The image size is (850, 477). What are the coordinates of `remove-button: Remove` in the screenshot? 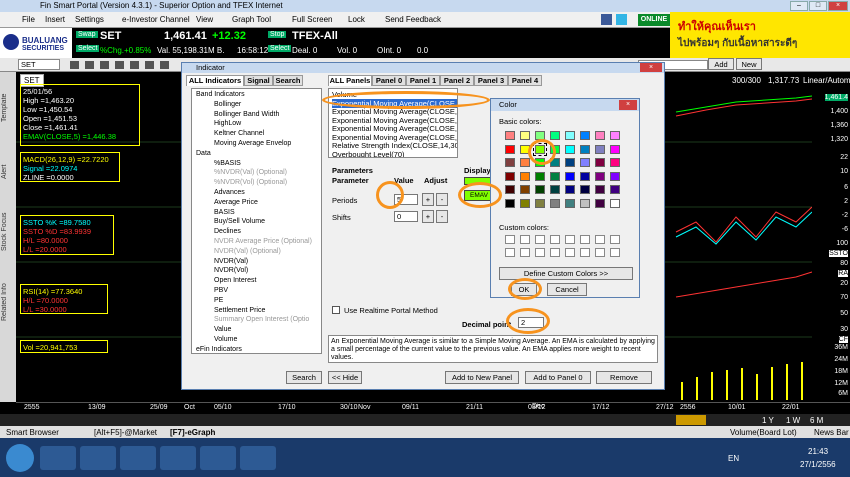 It's located at (624, 377).